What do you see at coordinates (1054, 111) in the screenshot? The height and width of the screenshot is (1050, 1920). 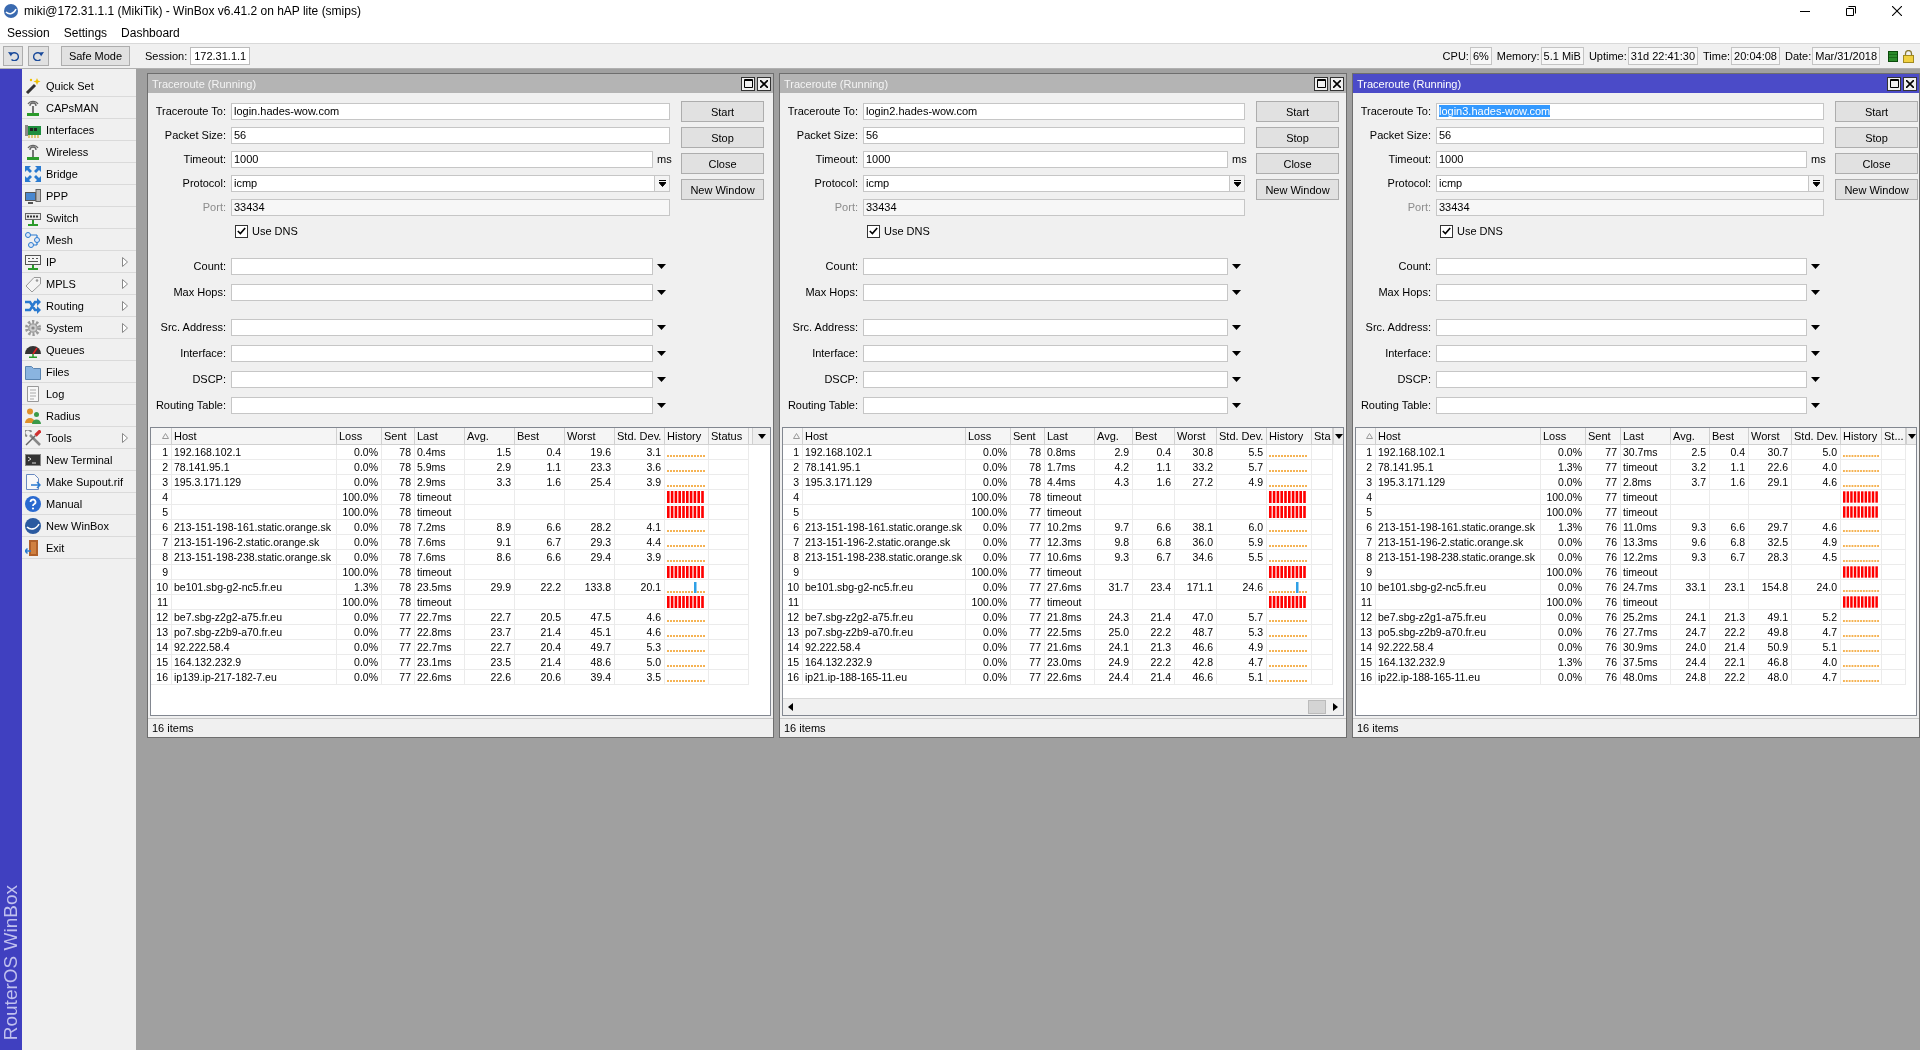 I see `input-field: login2.hades-wow.com` at bounding box center [1054, 111].